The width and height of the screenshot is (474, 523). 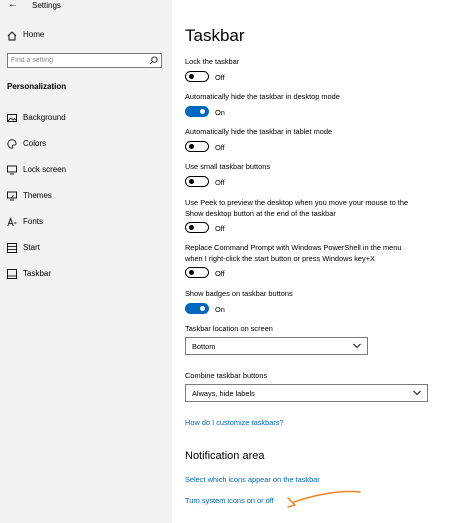 What do you see at coordinates (34, 34) in the screenshot?
I see `home-label: Home` at bounding box center [34, 34].